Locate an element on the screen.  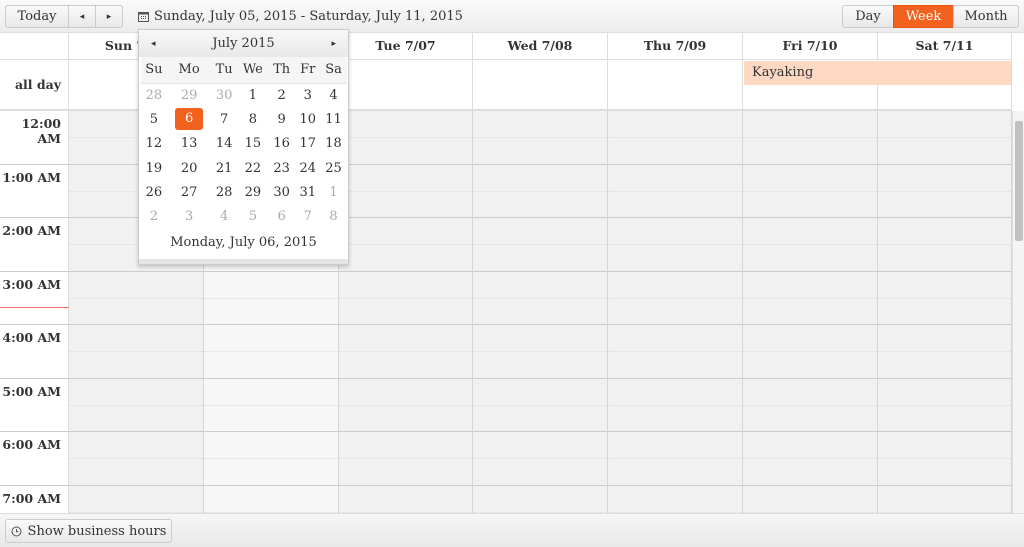
day-header: Sat 7/11 is located at coordinates (945, 46).